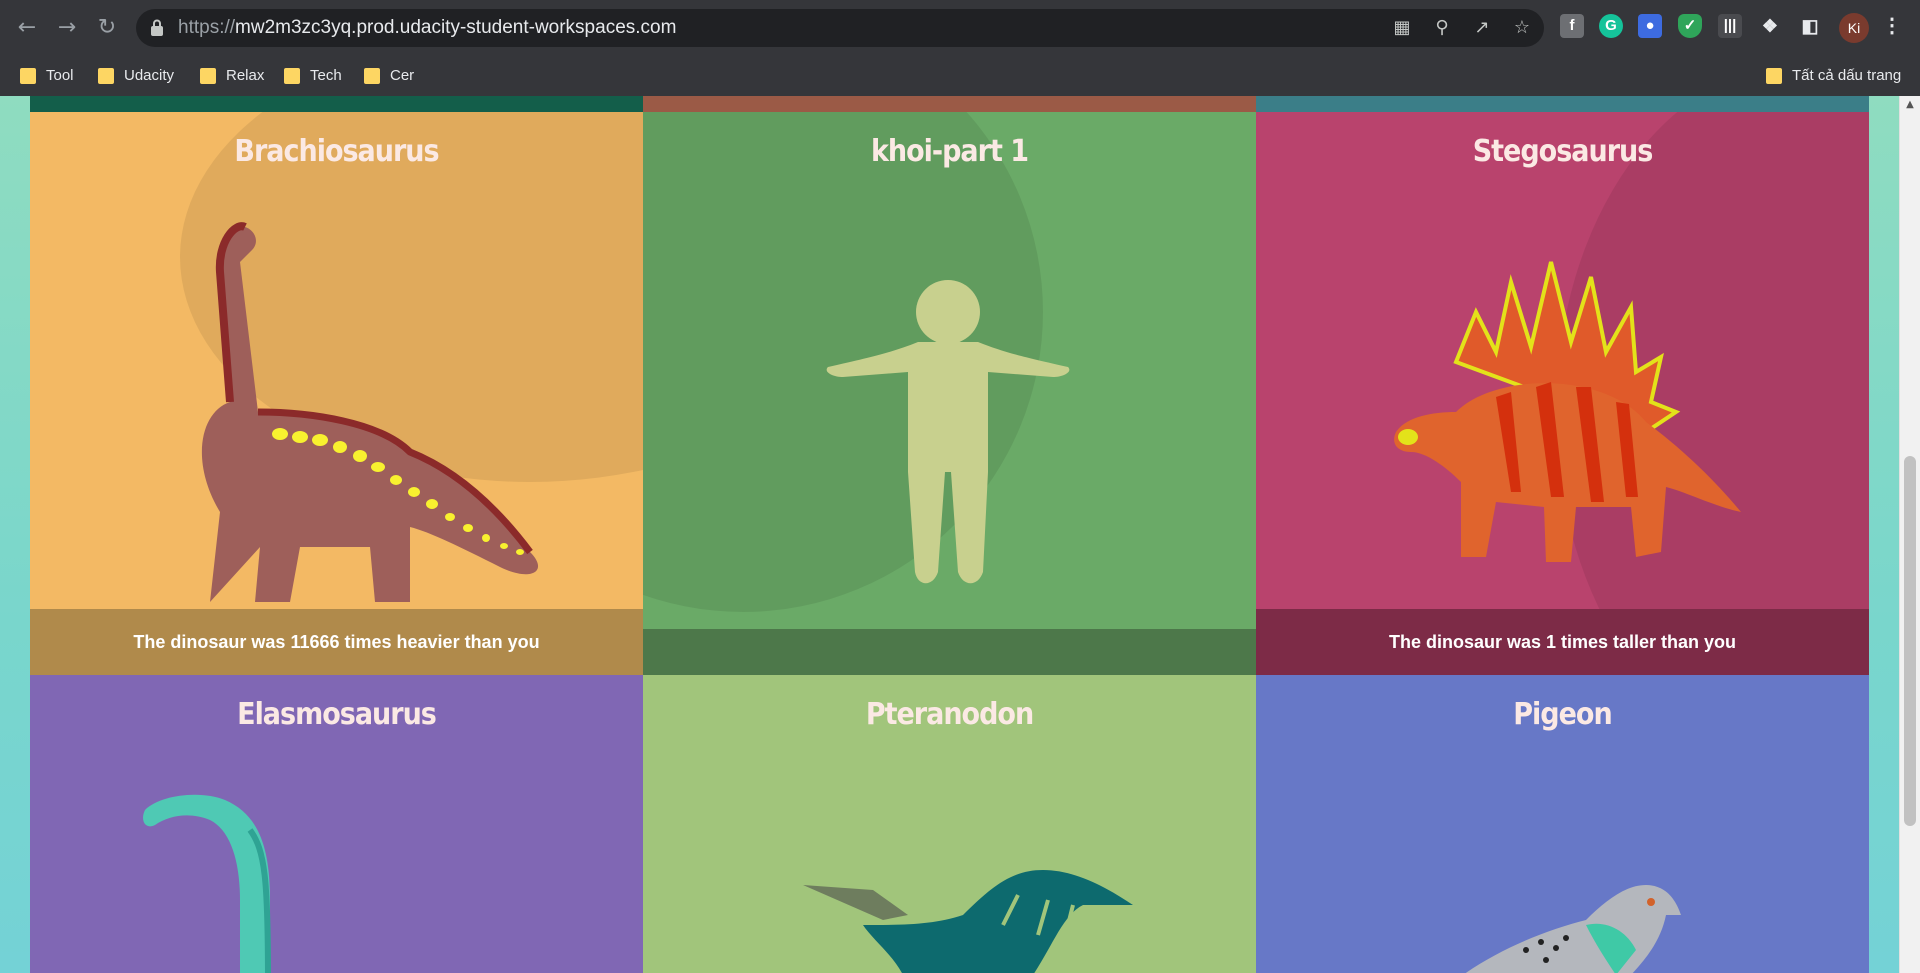 This screenshot has width=1920, height=973. Describe the element at coordinates (47, 76) in the screenshot. I see `bookmark-tool: Tool` at that location.